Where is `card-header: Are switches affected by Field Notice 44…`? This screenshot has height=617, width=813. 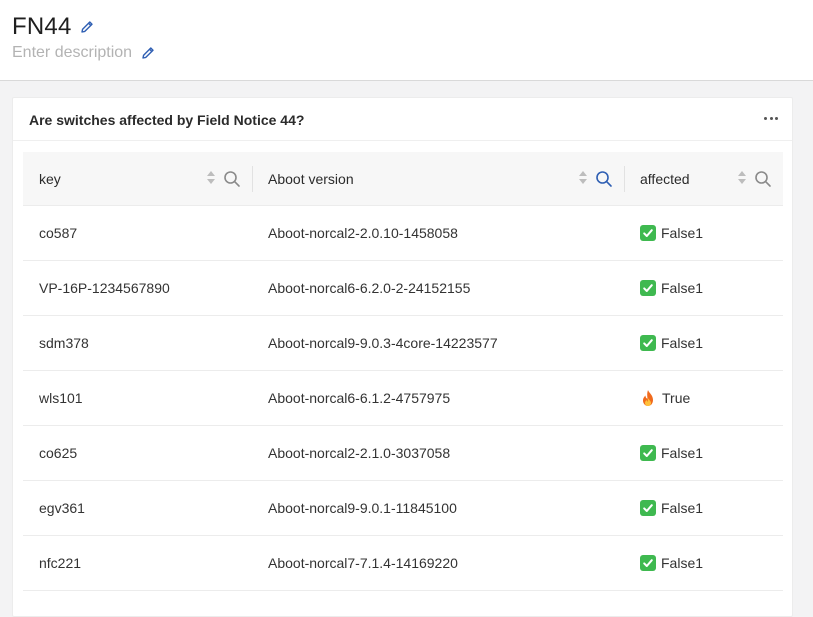
card-header: Are switches affected by Field Notice 44… is located at coordinates (402, 119).